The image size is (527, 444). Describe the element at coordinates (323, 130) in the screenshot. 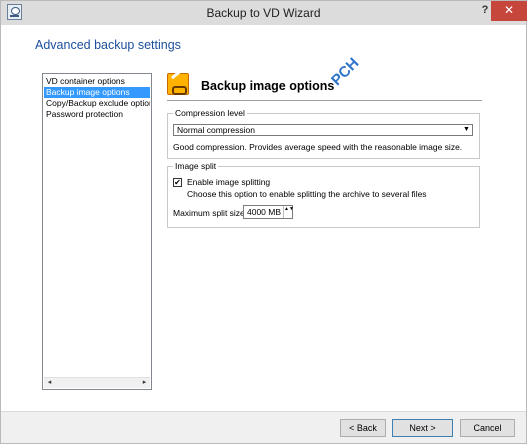

I see `compression-level-select: Normal compression ▼` at that location.